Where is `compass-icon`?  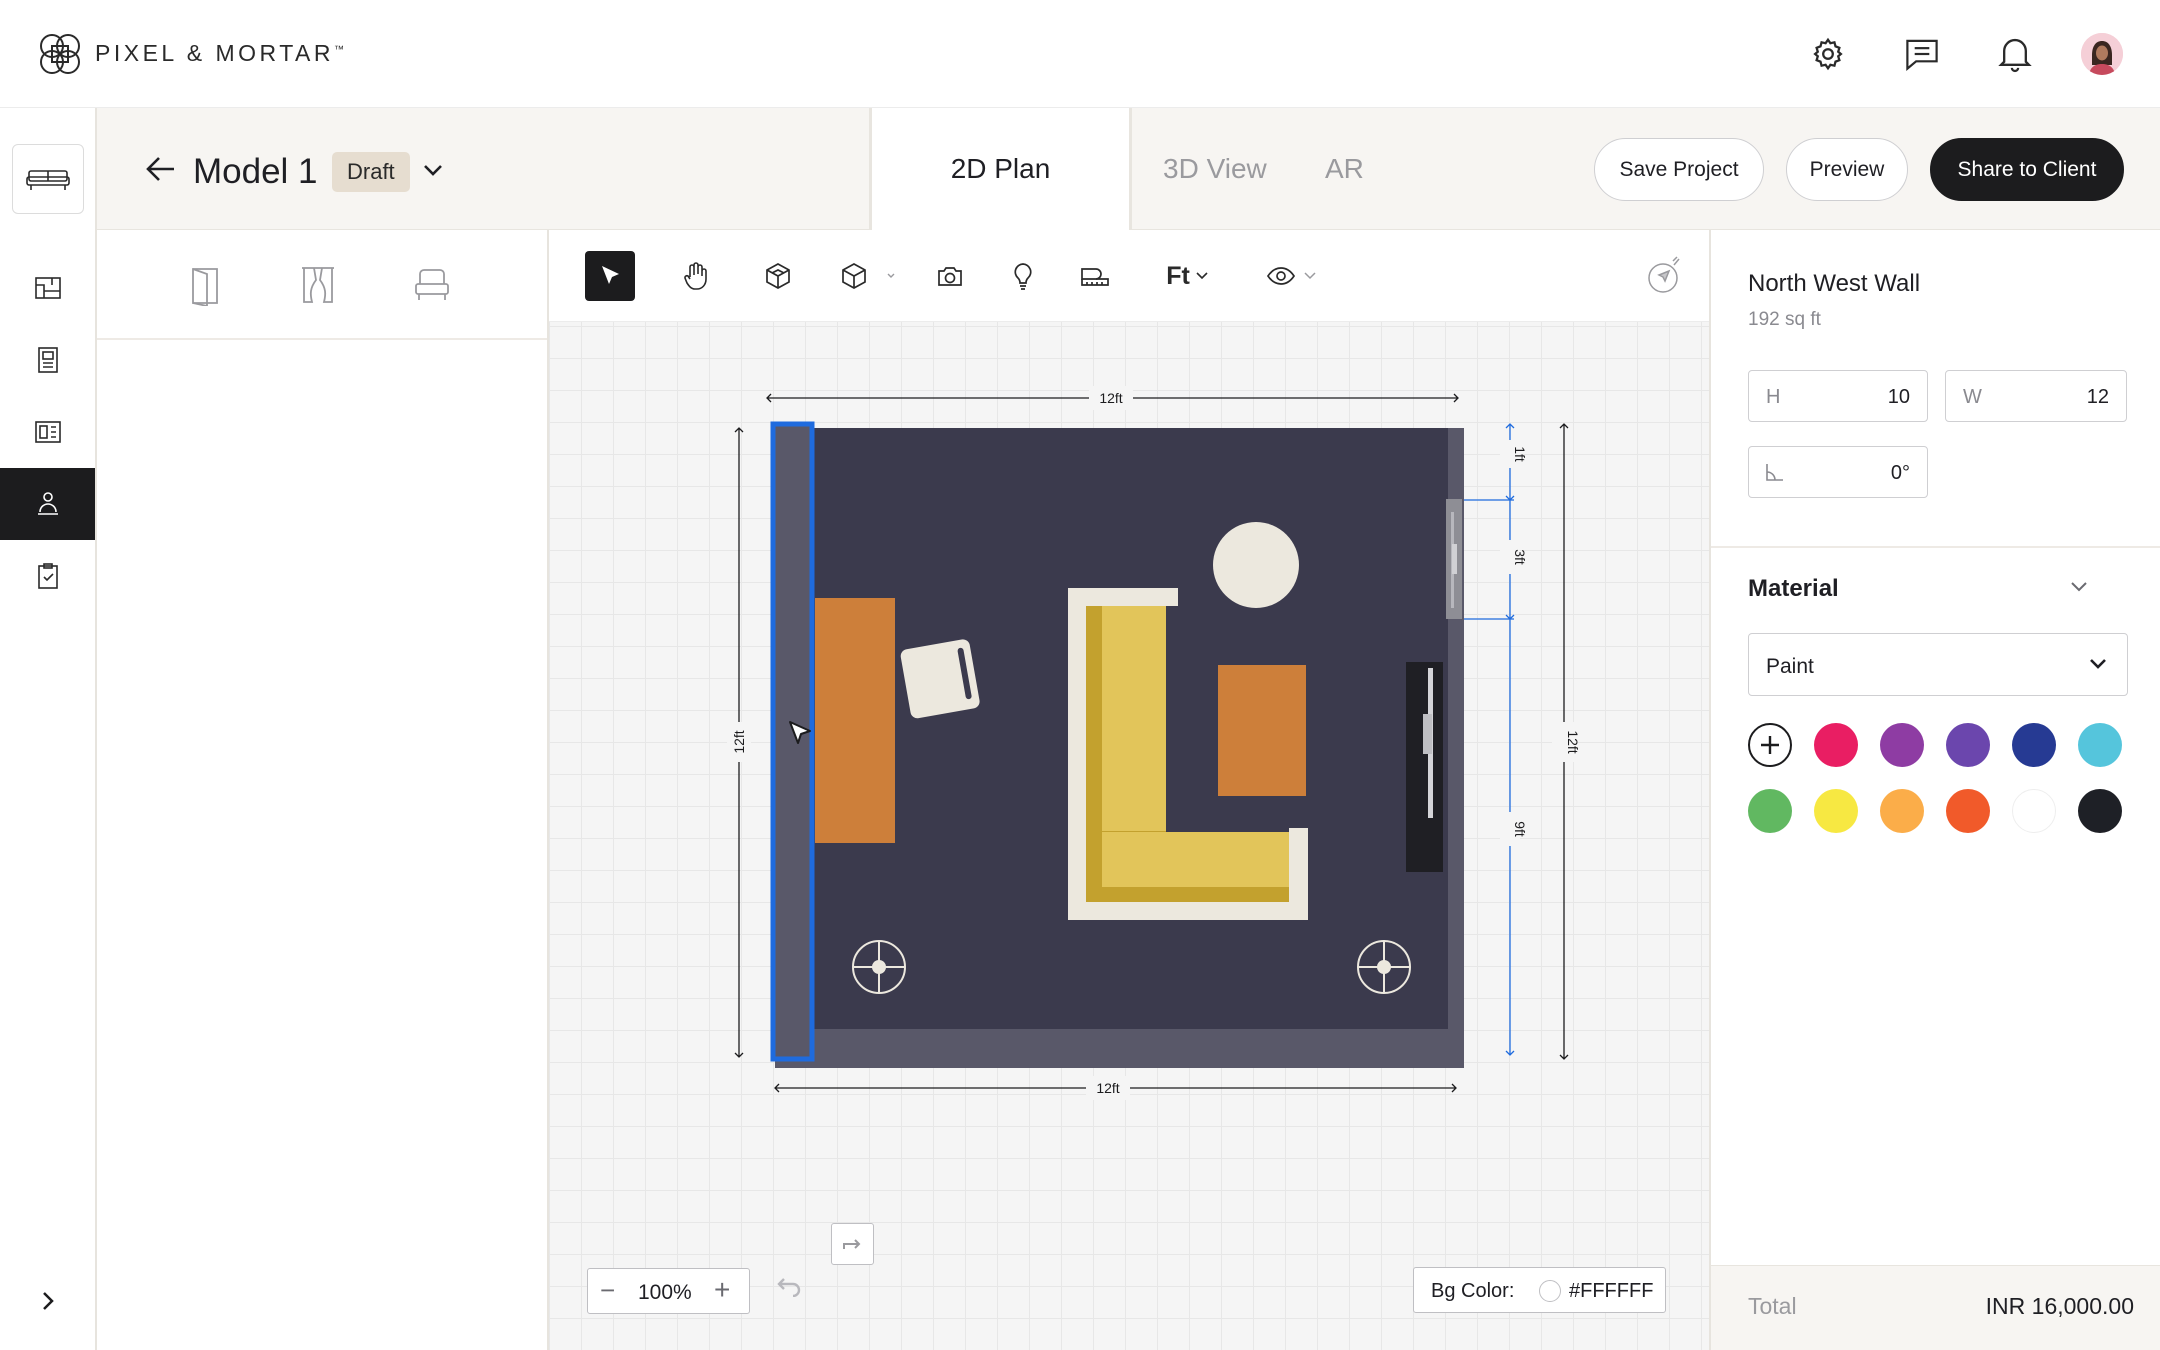
compass-icon is located at coordinates (1665, 276).